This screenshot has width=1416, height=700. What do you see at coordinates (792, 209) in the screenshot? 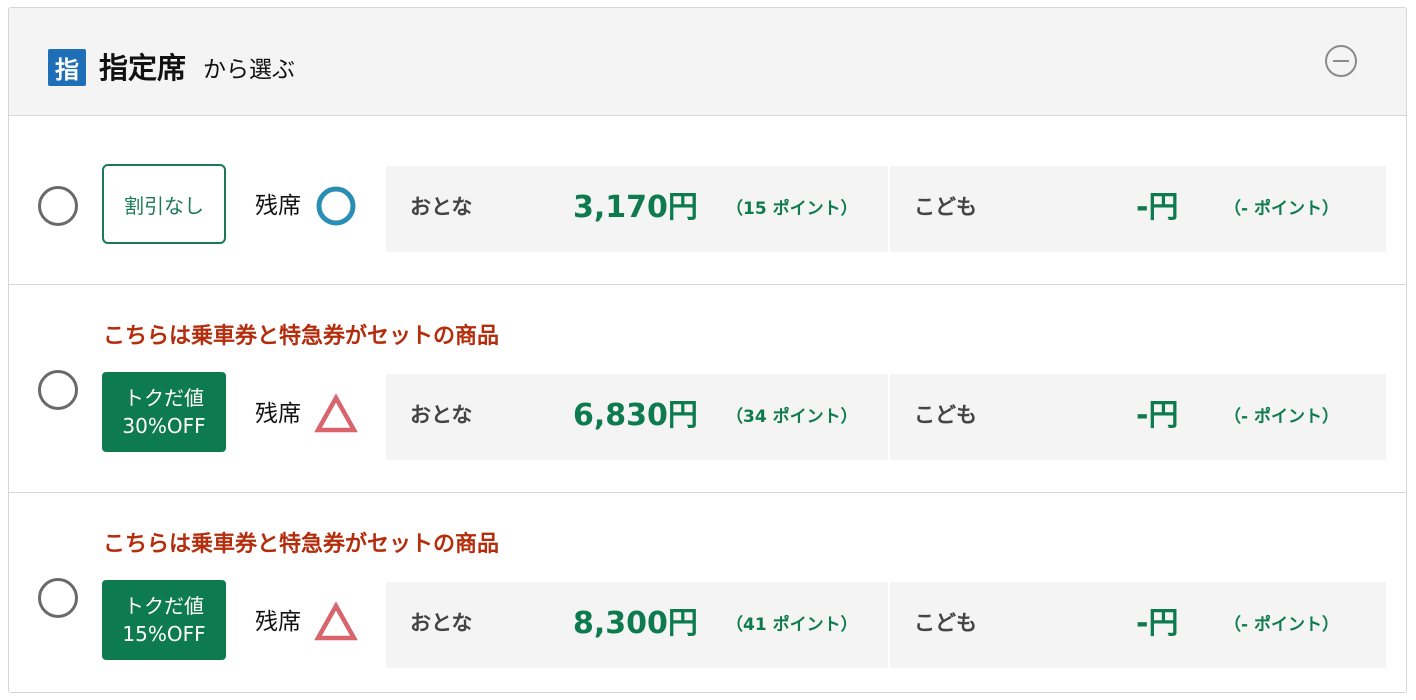
I see `adult-points: （15 ポイント）` at bounding box center [792, 209].